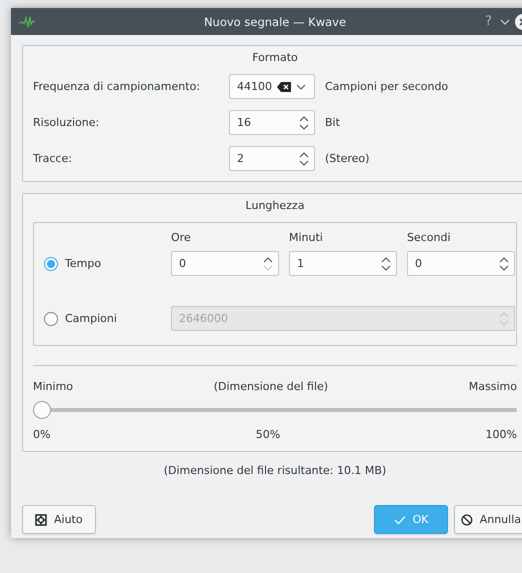  I want to click on column-label: Minuti, so click(306, 238).